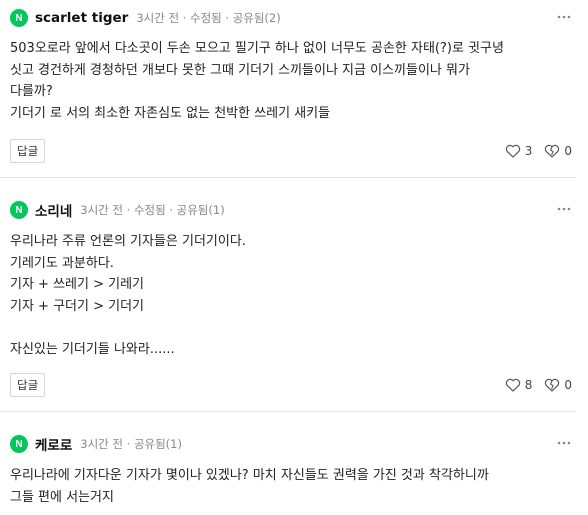 The height and width of the screenshot is (515, 588). What do you see at coordinates (538, 151) in the screenshot?
I see `vote-group: 3 0` at bounding box center [538, 151].